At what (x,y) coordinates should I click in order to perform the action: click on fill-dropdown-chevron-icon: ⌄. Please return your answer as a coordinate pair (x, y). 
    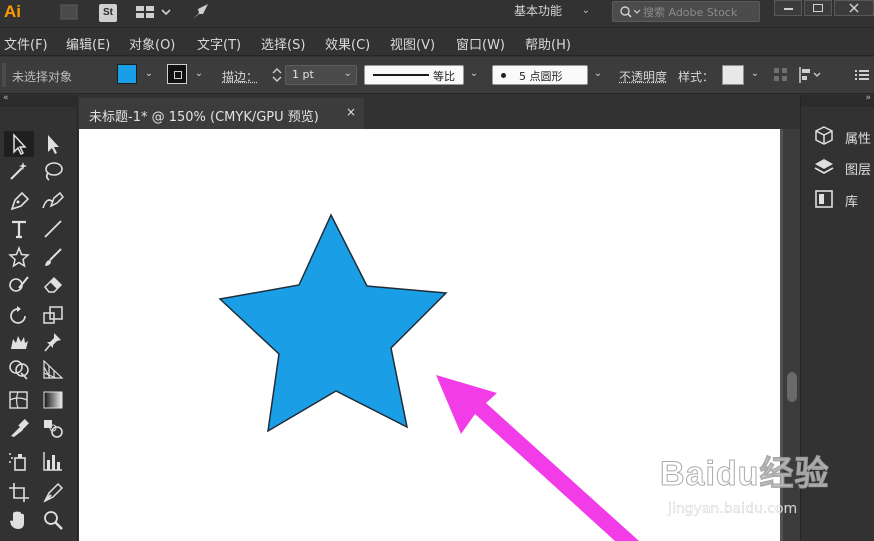
    Looking at the image, I should click on (149, 74).